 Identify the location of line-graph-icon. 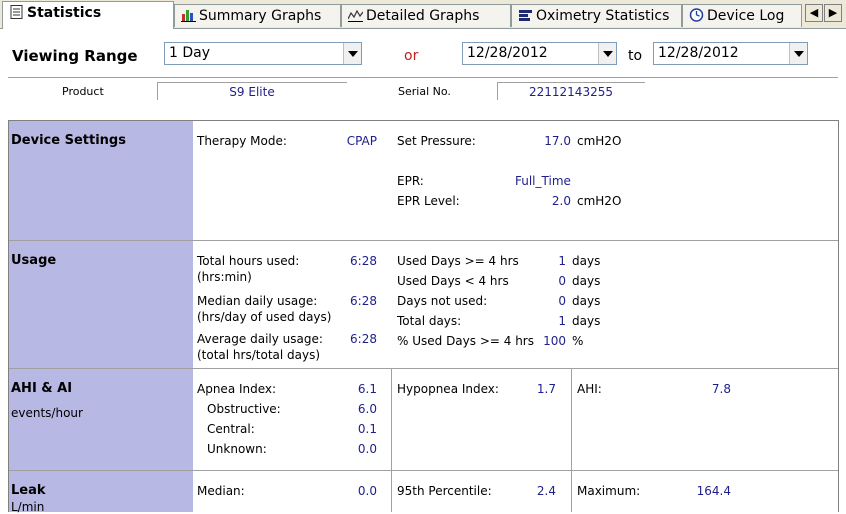
(355, 14).